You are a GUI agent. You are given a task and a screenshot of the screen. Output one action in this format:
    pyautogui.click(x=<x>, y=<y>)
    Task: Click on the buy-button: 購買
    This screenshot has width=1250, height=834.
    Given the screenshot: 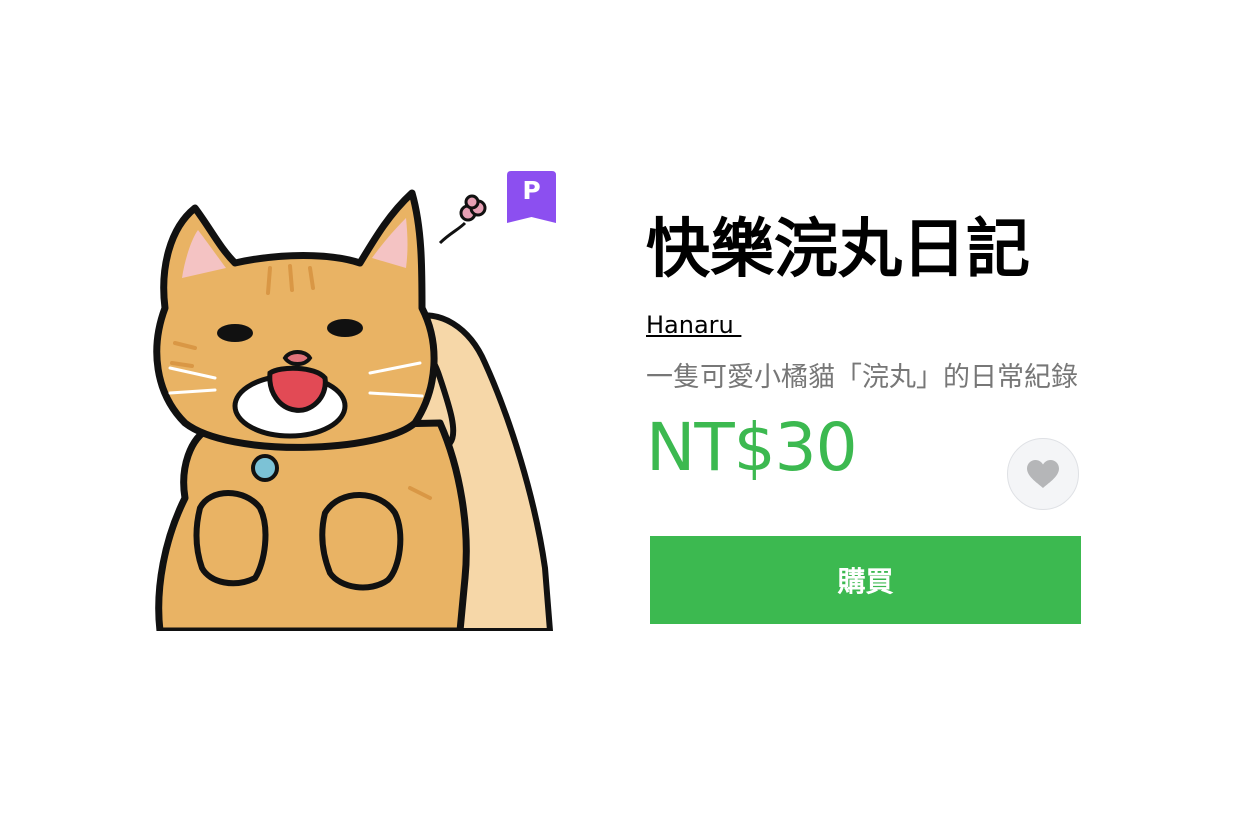 What is the action you would take?
    pyautogui.click(x=865, y=580)
    